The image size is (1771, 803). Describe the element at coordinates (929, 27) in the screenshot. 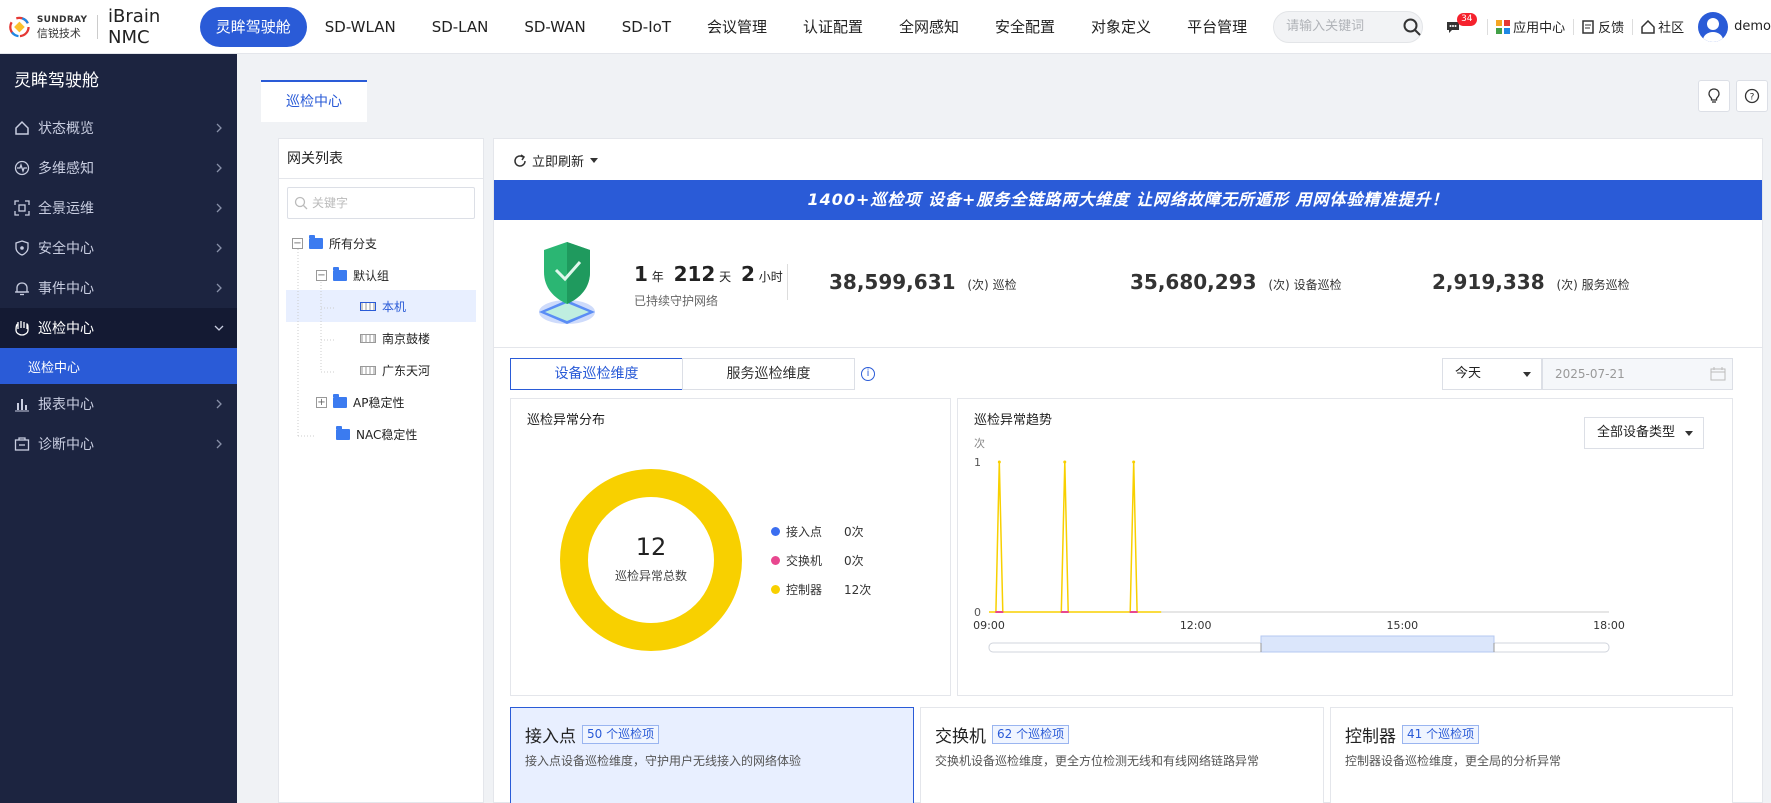

I see `nav-network-perception: 全网感知` at that location.